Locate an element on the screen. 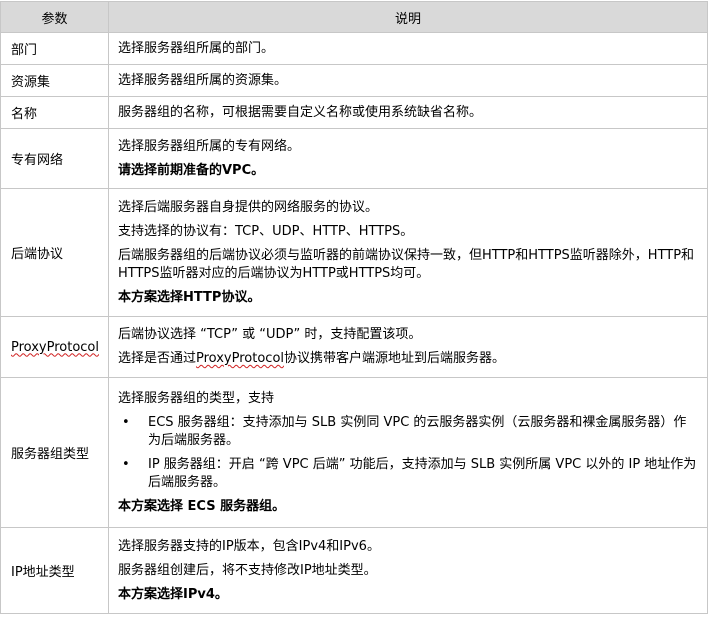  table-header-row: 参数 说明 is located at coordinates (354, 17).